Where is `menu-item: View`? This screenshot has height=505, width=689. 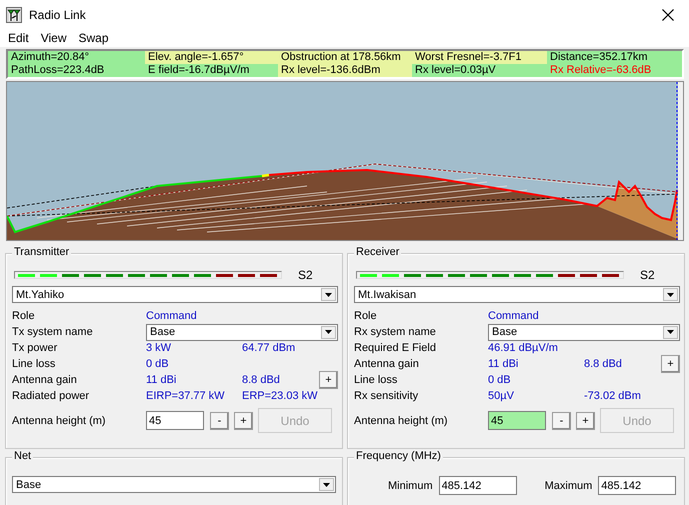 menu-item: View is located at coordinates (53, 38).